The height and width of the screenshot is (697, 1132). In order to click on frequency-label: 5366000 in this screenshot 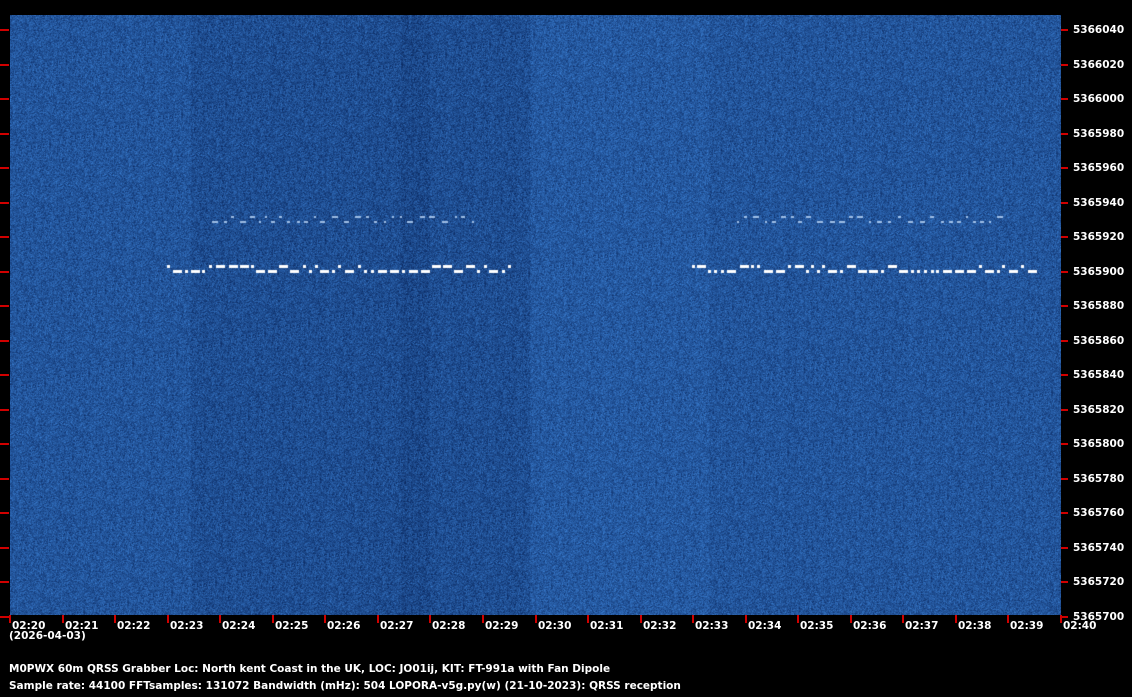, I will do `click(1099, 99)`.